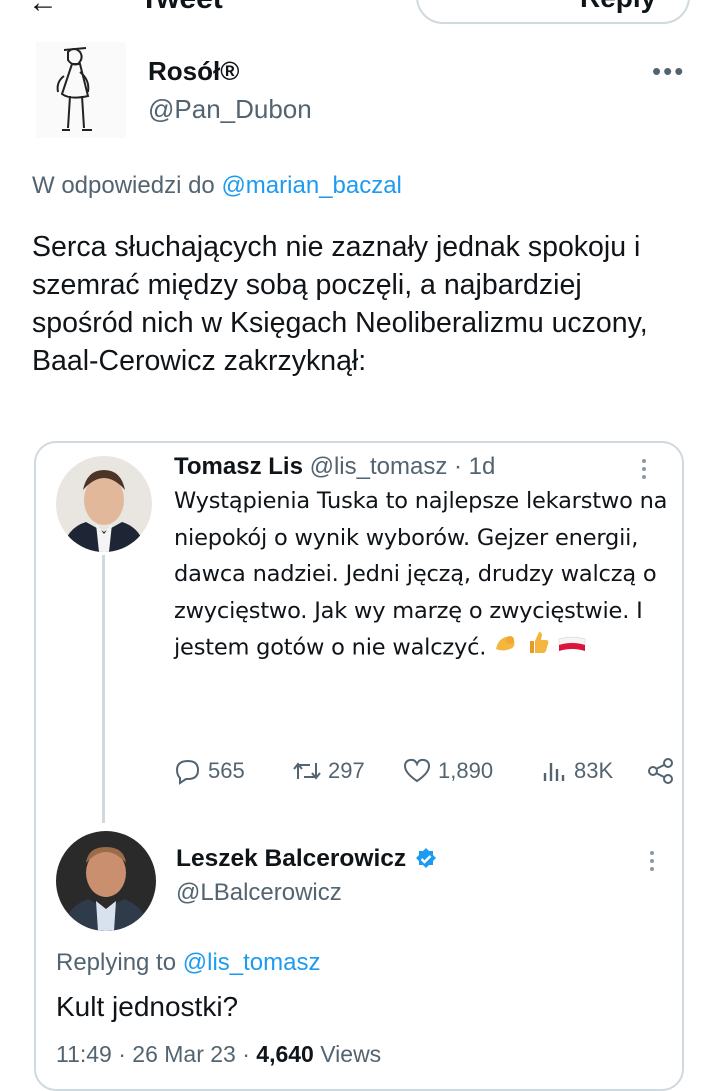 Image resolution: width=720 pixels, height=1091 pixels. What do you see at coordinates (193, 71) in the screenshot?
I see `author-name: Rosół®` at bounding box center [193, 71].